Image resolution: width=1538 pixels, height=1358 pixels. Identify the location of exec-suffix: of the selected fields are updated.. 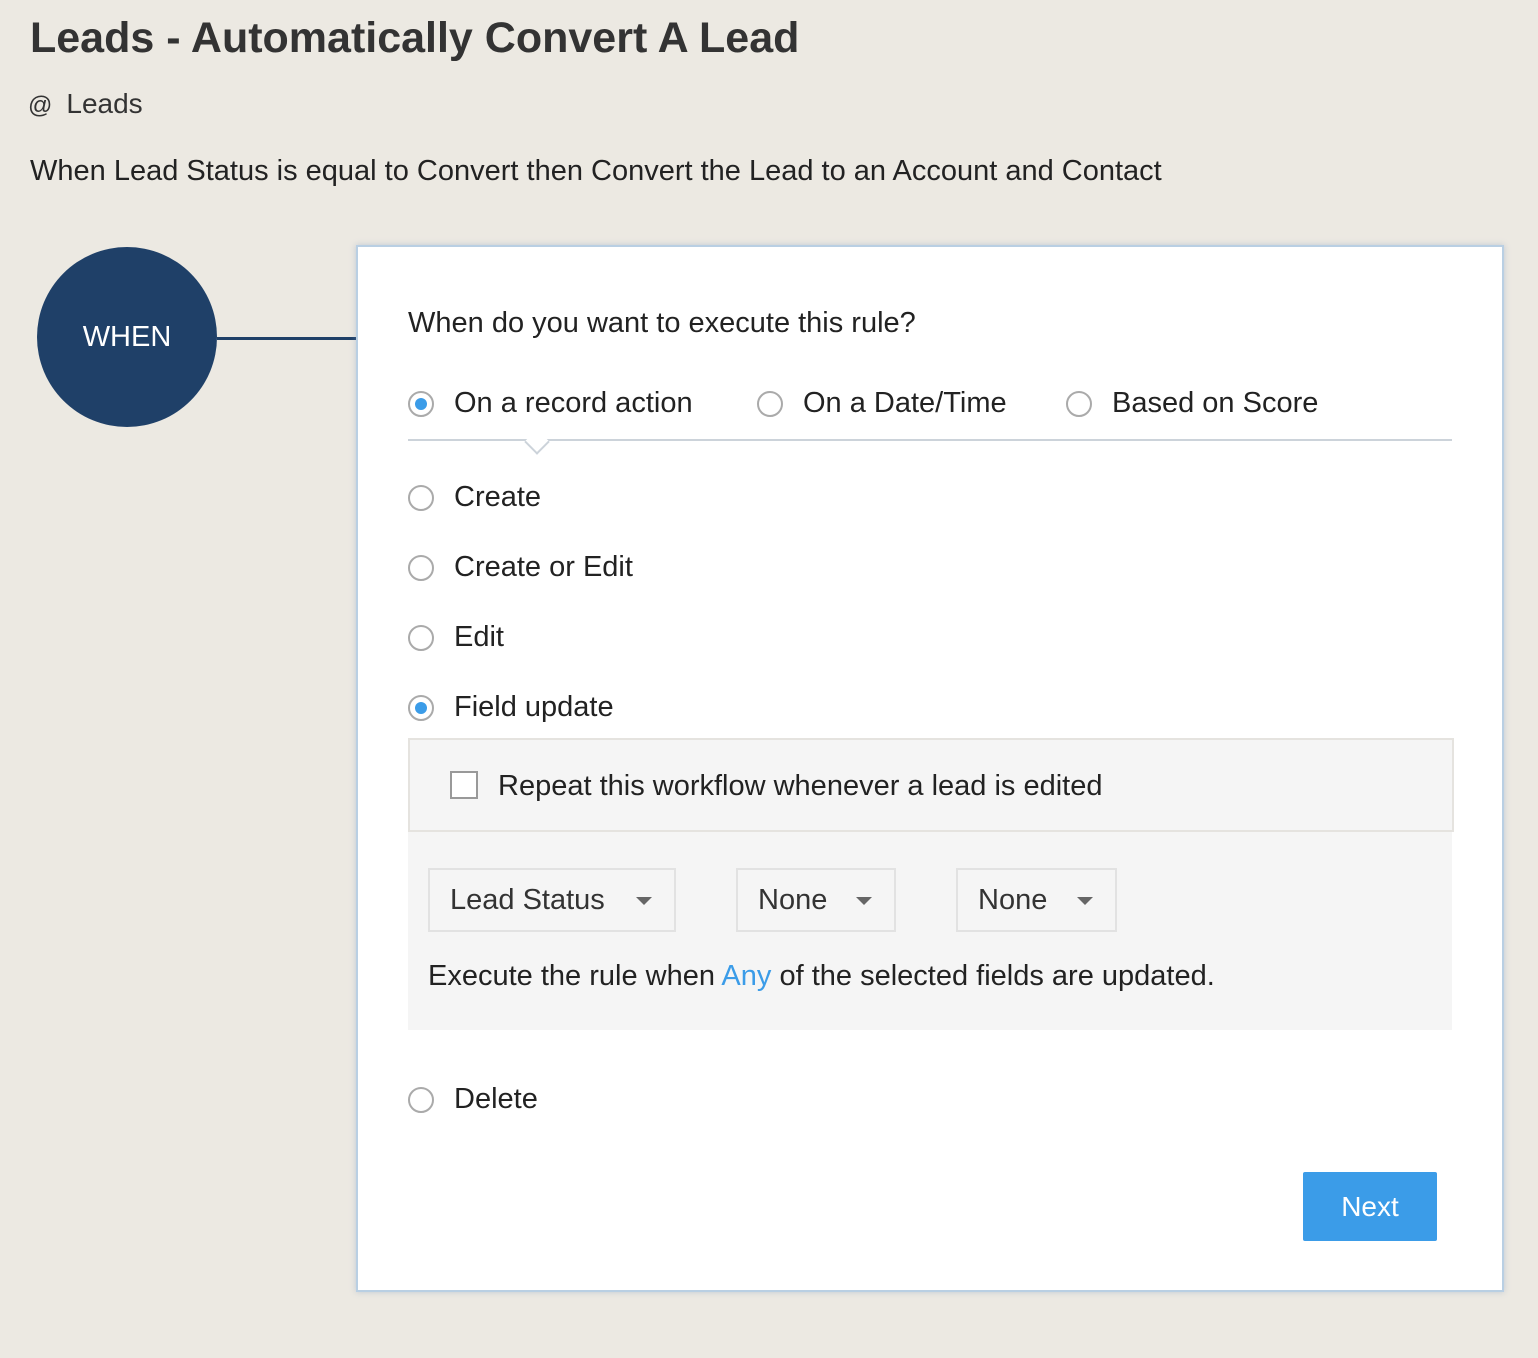
(993, 976).